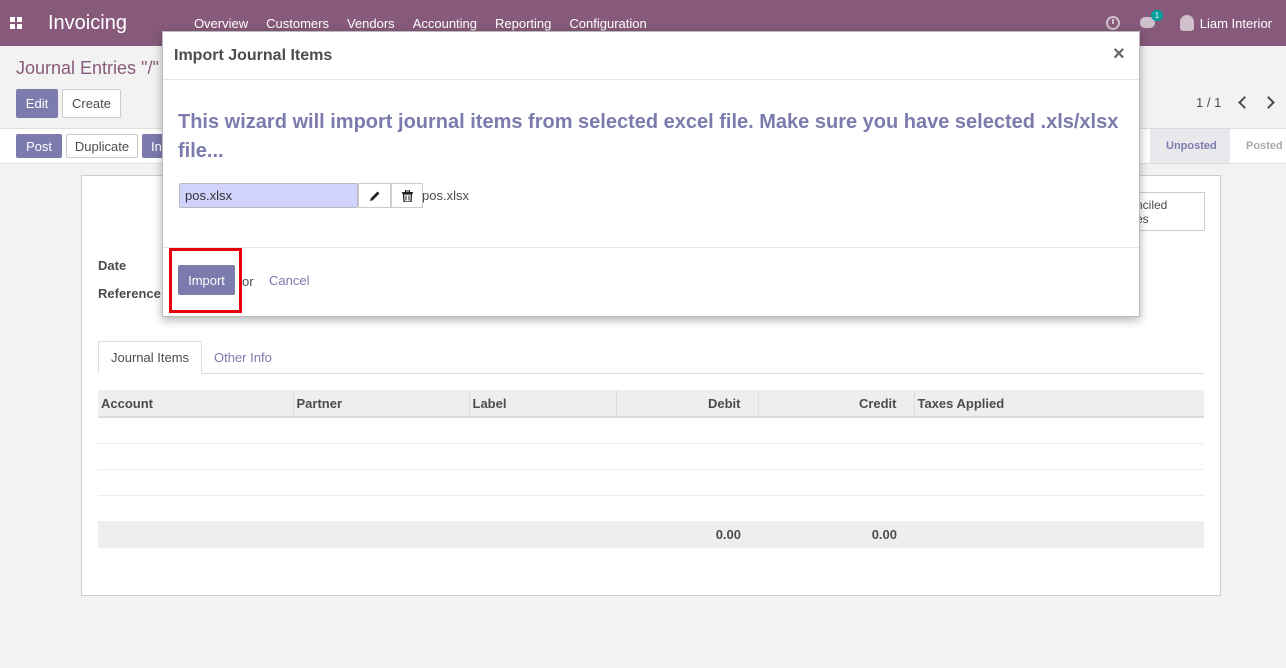 The height and width of the screenshot is (668, 1286). I want to click on cancel-button: Cancel, so click(289, 280).